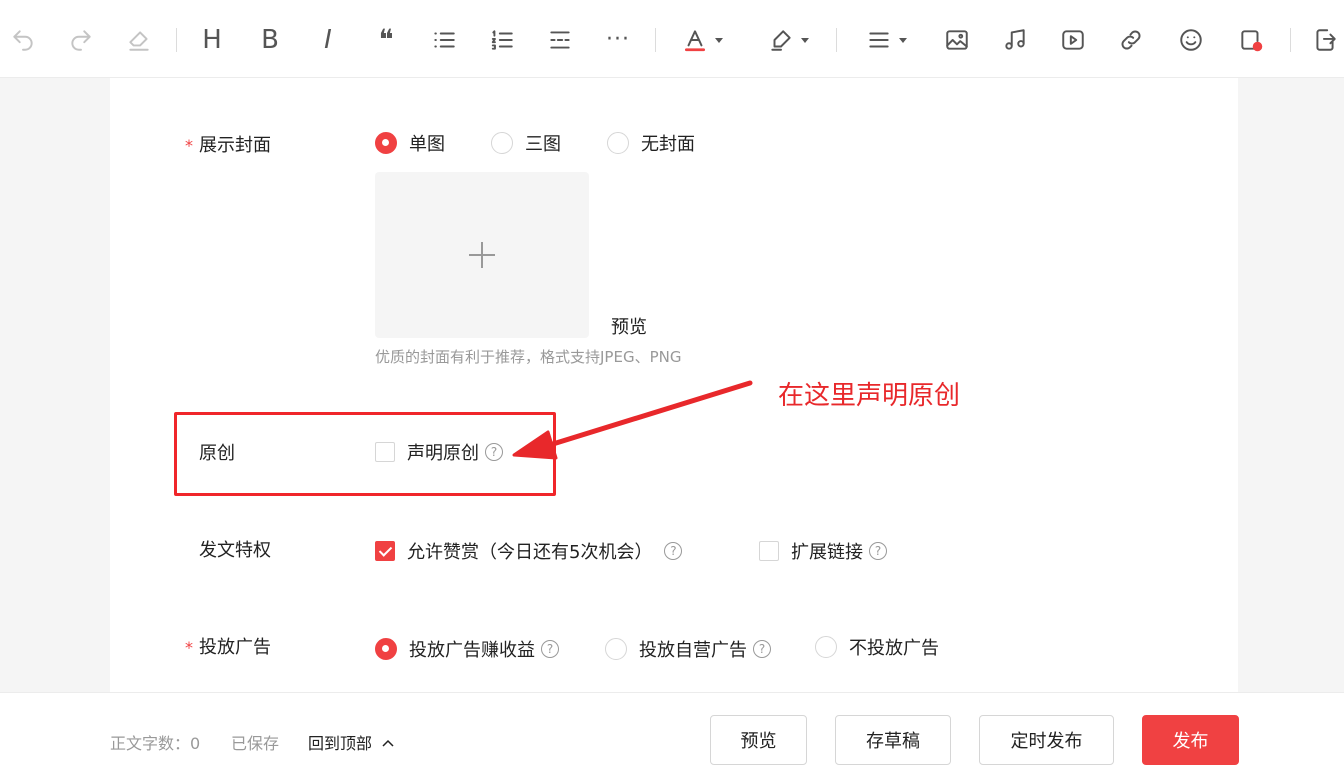  Describe the element at coordinates (688, 649) in the screenshot. I see `ads-option-self: 投放自营广告 ?` at that location.